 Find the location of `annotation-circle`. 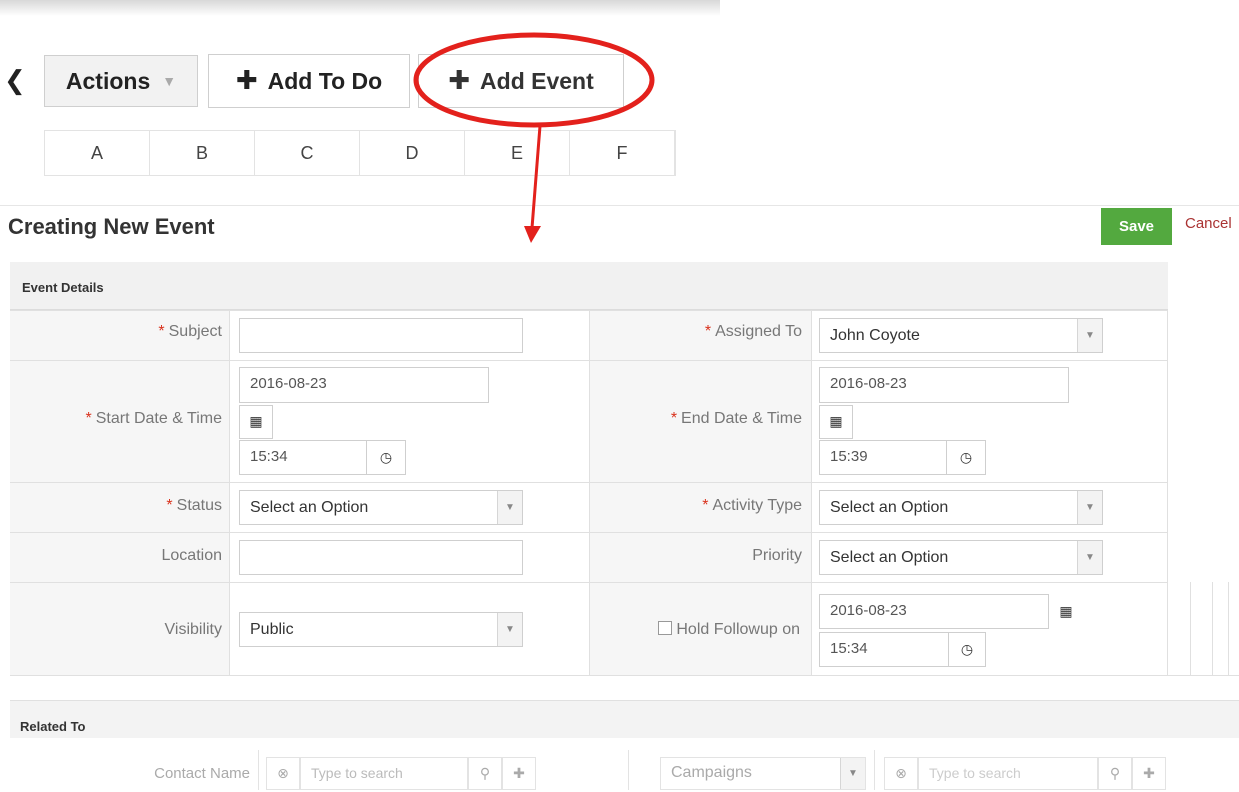

annotation-circle is located at coordinates (534, 80).